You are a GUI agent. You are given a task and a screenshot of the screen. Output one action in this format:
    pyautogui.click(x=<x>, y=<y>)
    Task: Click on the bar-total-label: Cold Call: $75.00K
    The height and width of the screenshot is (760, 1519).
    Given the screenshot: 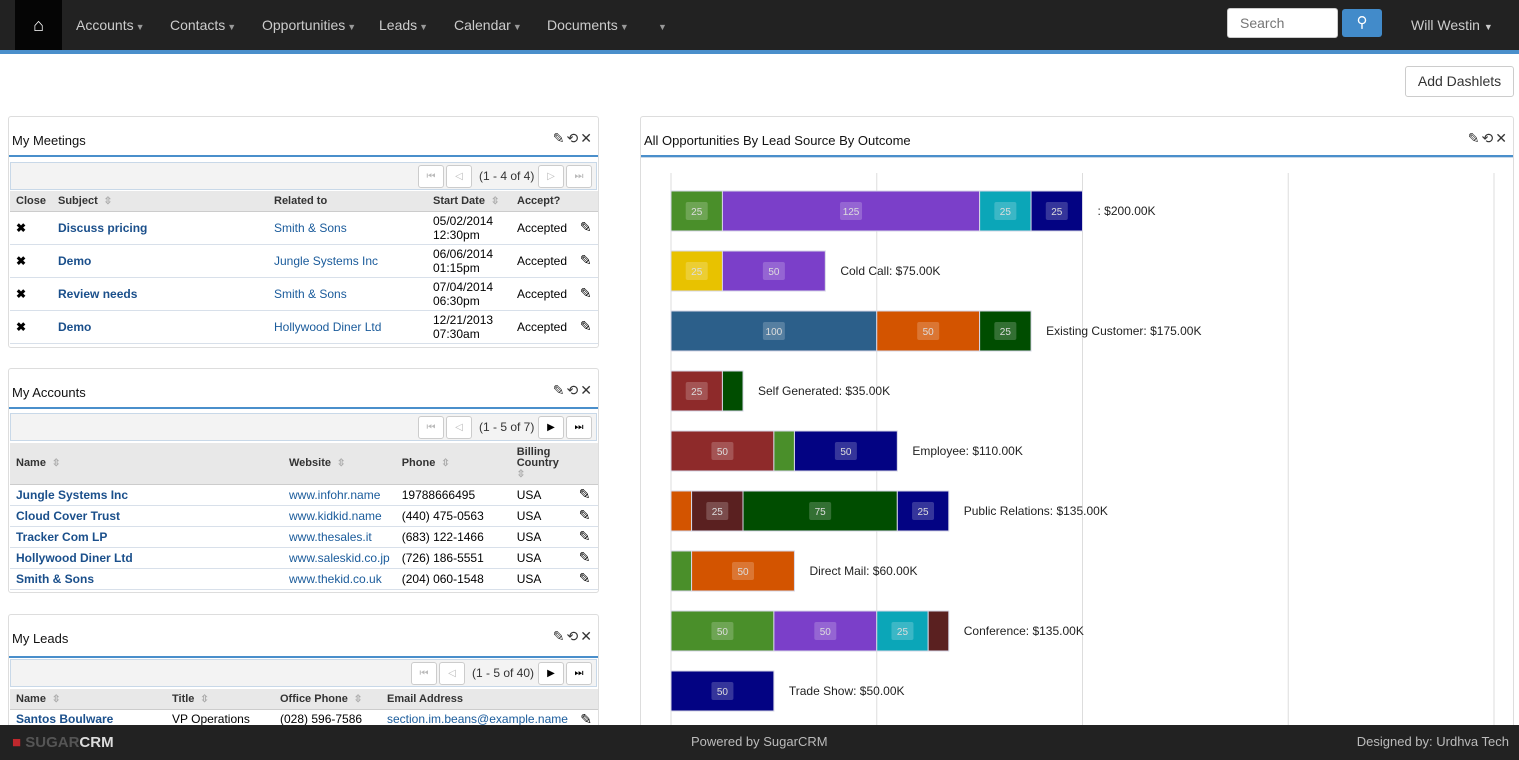 What is the action you would take?
    pyautogui.click(x=890, y=271)
    